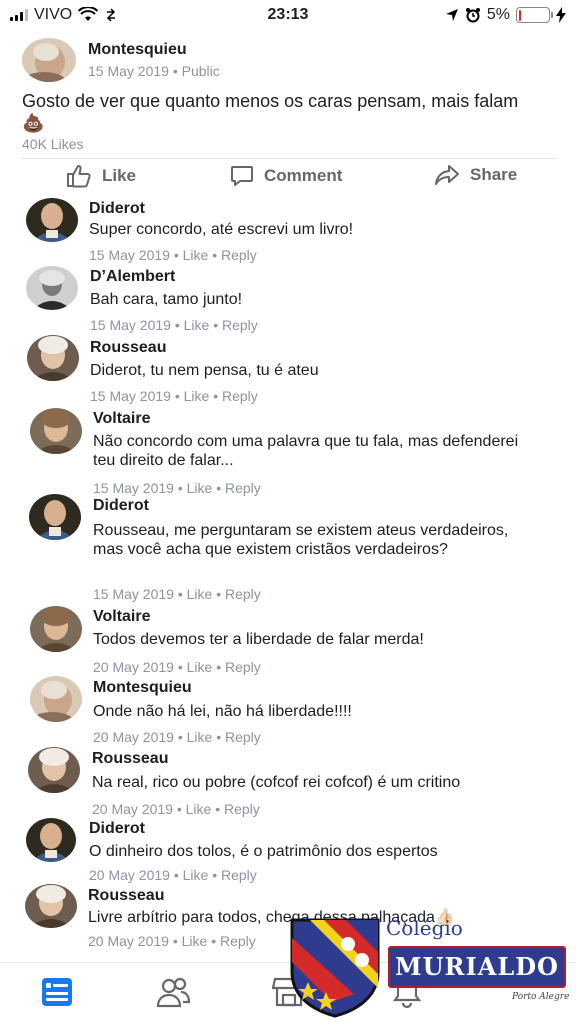 The height and width of the screenshot is (1024, 576). What do you see at coordinates (290, 158) in the screenshot?
I see `divider` at bounding box center [290, 158].